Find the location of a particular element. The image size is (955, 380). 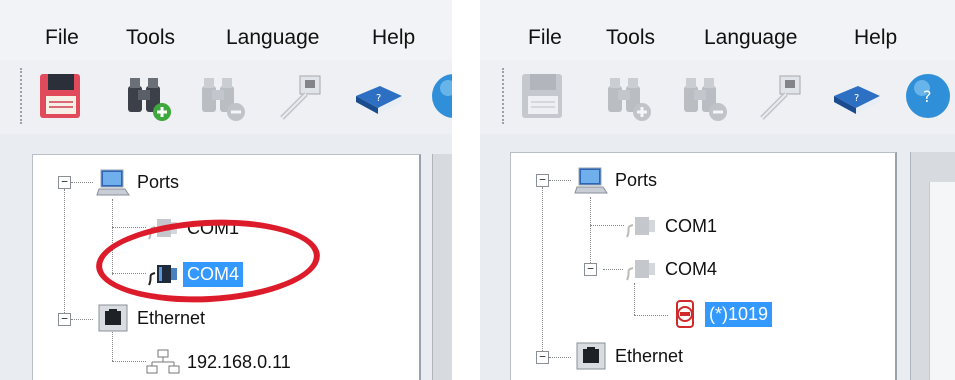

com1-label: COM1 is located at coordinates (691, 225).